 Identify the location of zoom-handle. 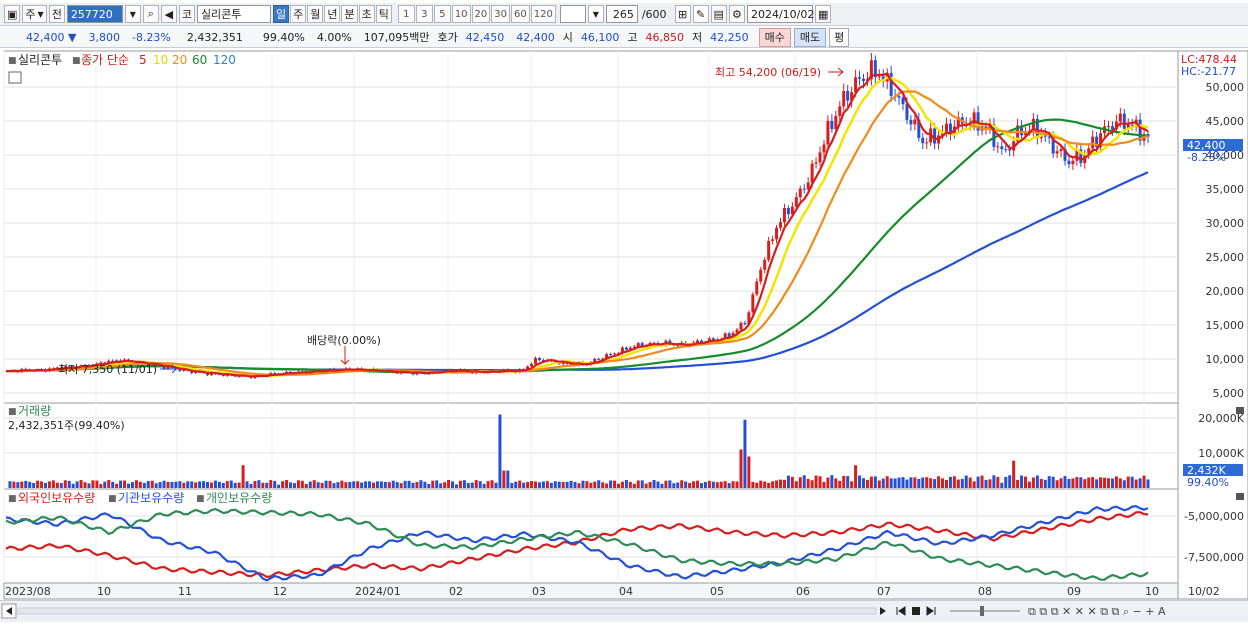
(982, 611).